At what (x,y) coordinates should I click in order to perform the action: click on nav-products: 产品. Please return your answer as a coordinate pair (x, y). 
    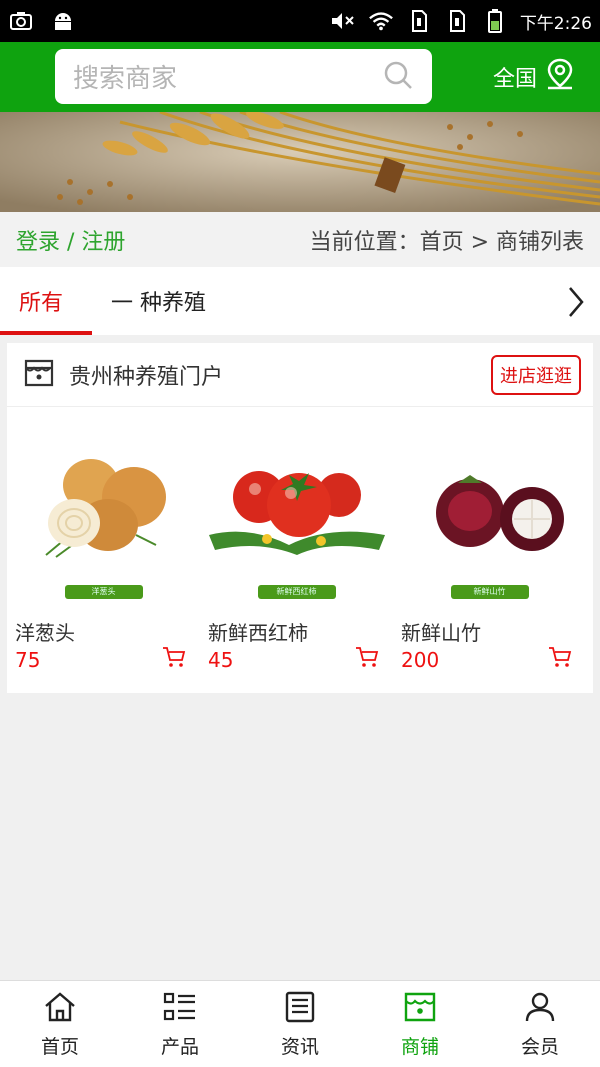
    Looking at the image, I should click on (180, 1024).